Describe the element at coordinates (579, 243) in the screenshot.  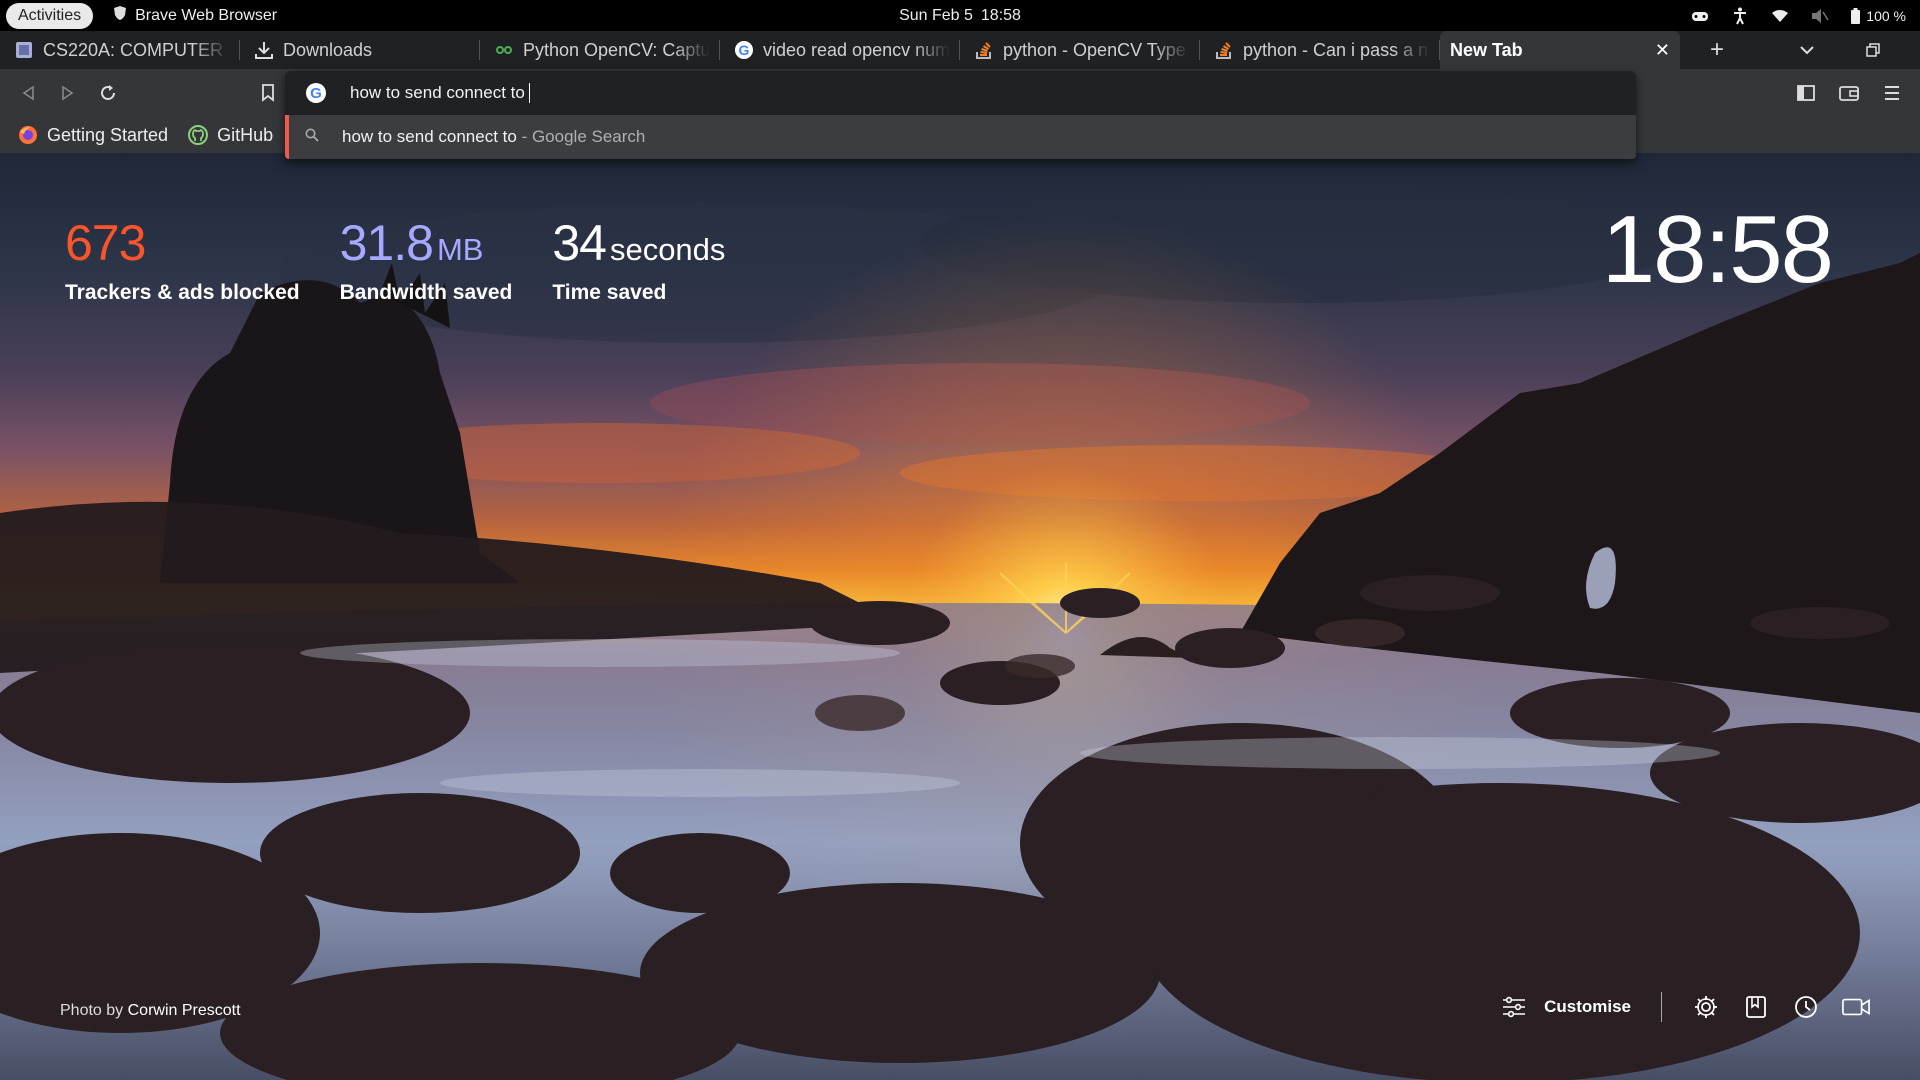
I see `time-value: 34` at that location.